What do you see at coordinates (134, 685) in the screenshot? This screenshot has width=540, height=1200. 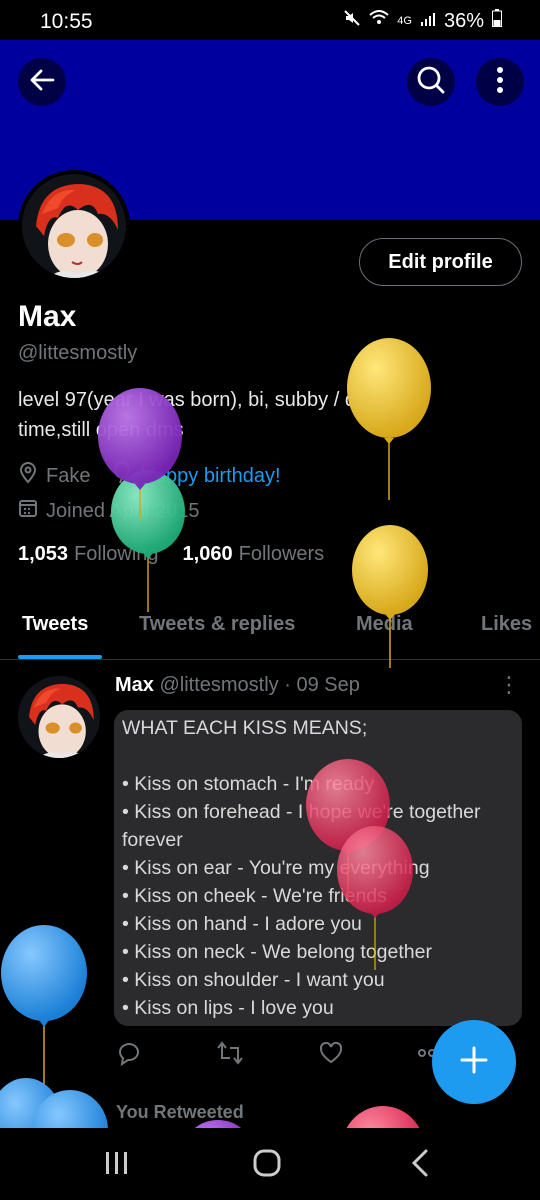 I see `tweet-author-name: Max` at bounding box center [134, 685].